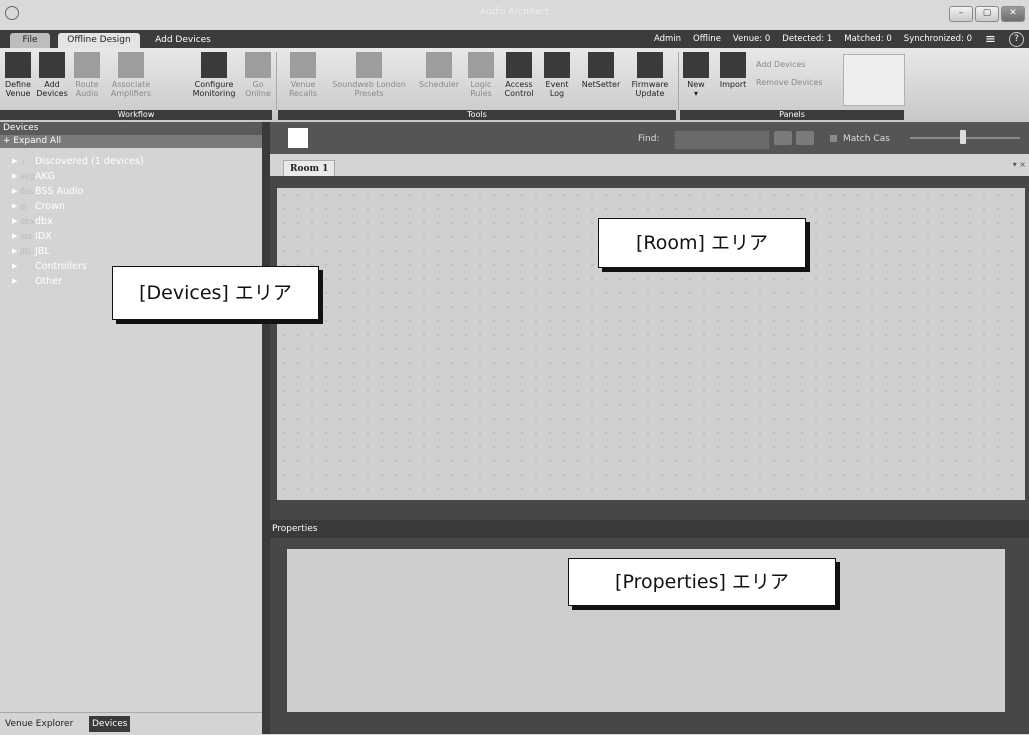 The height and width of the screenshot is (735, 1029). Describe the element at coordinates (23, 206) in the screenshot. I see `crown-logo-icon: ◎` at that location.